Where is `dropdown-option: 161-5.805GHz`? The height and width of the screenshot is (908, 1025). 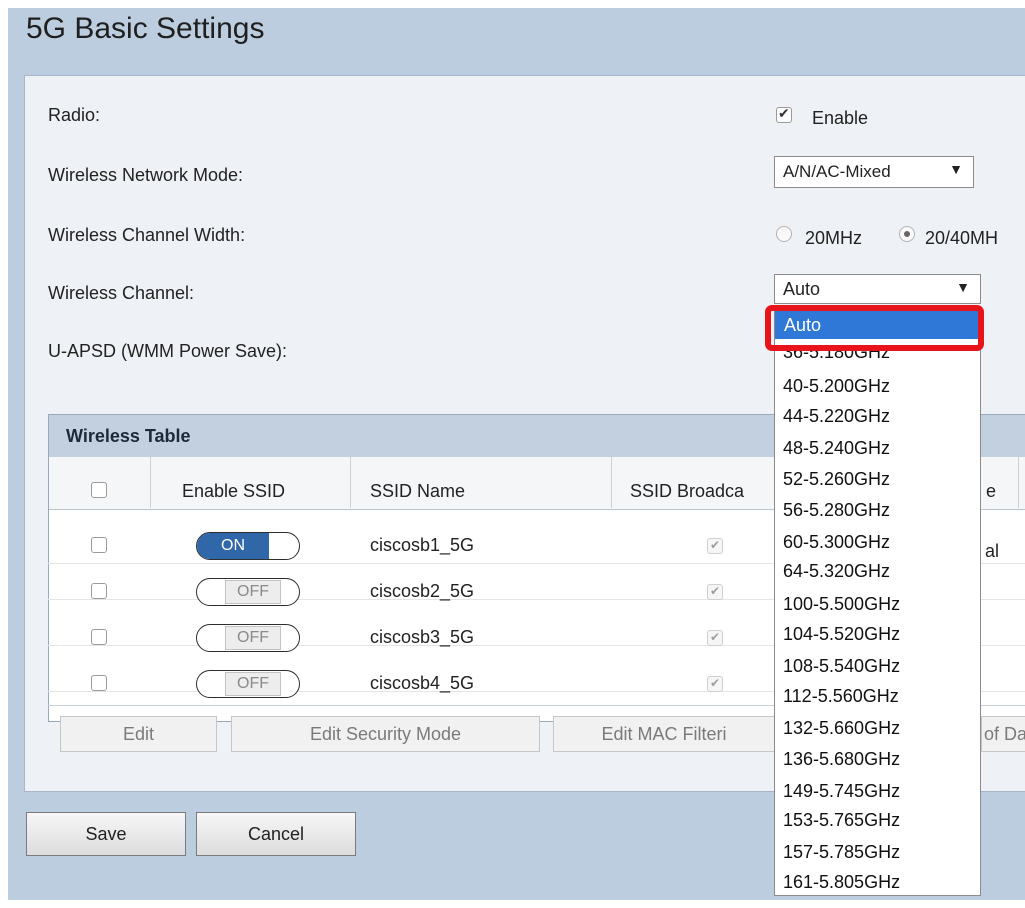
dropdown-option: 161-5.805GHz is located at coordinates (841, 882).